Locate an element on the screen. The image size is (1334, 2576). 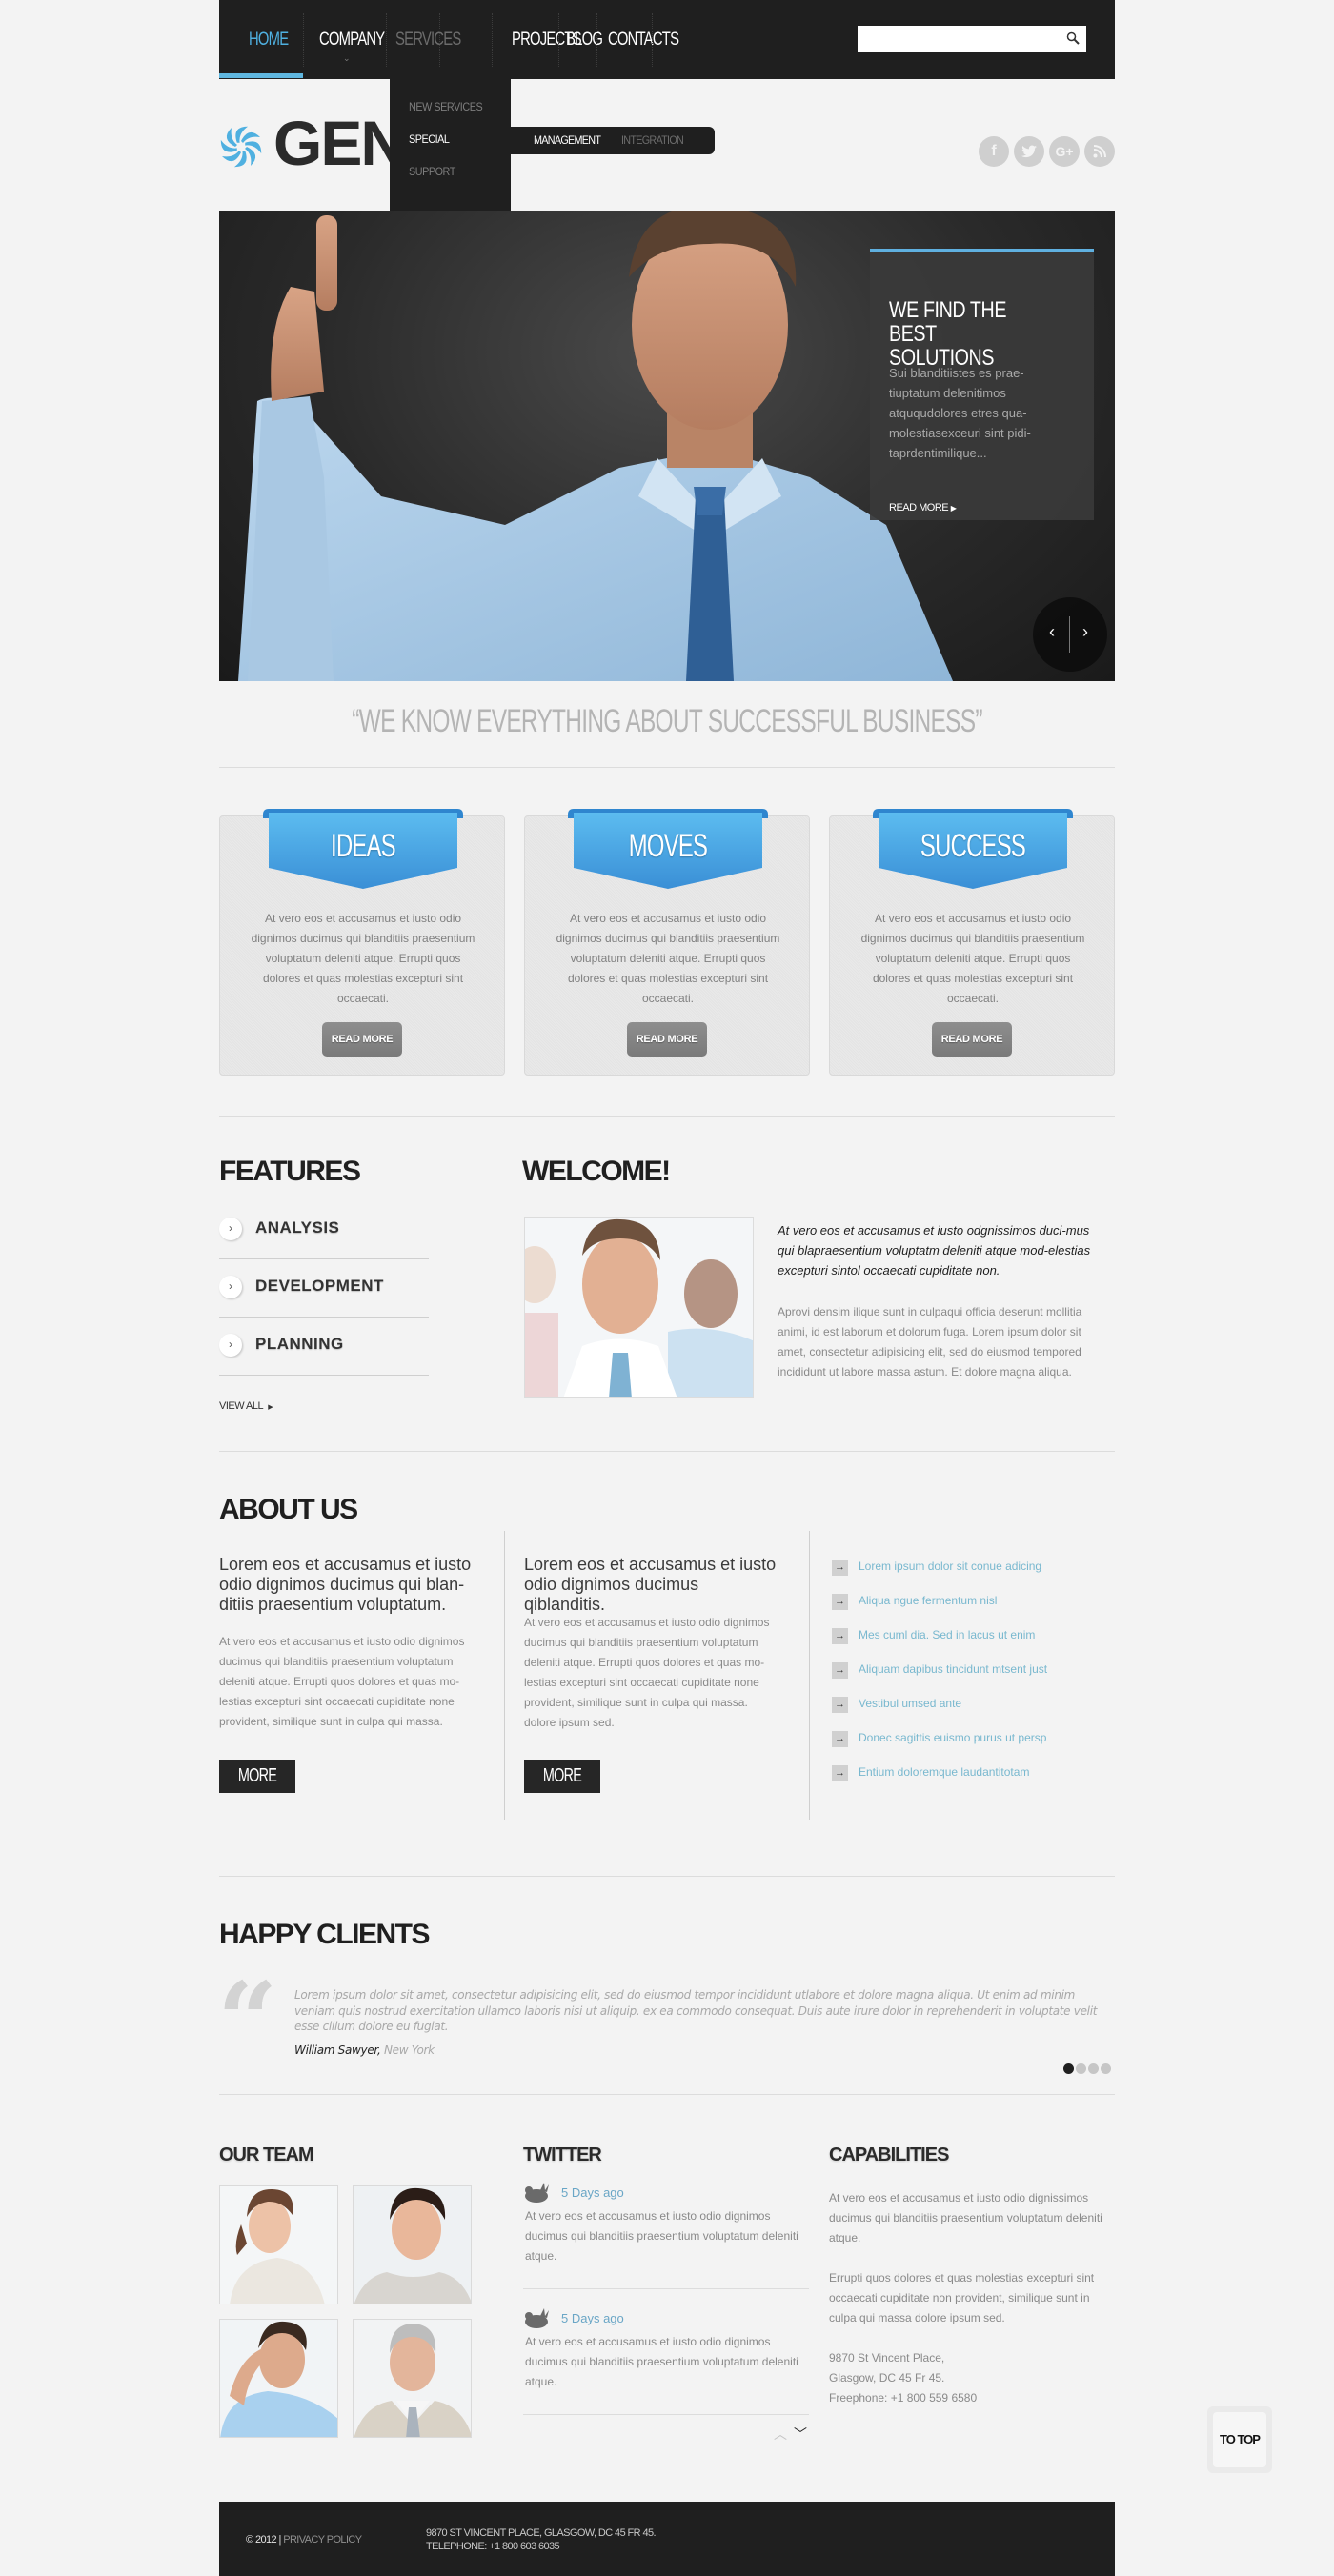
copyright: © 2012 | PRIVACY POLICY is located at coordinates (304, 2540).